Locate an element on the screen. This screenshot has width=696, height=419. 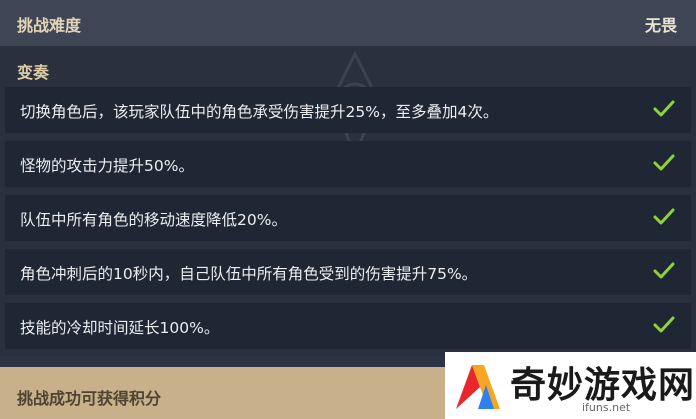
difficulty-title: 挑战难度 is located at coordinates (49, 25).